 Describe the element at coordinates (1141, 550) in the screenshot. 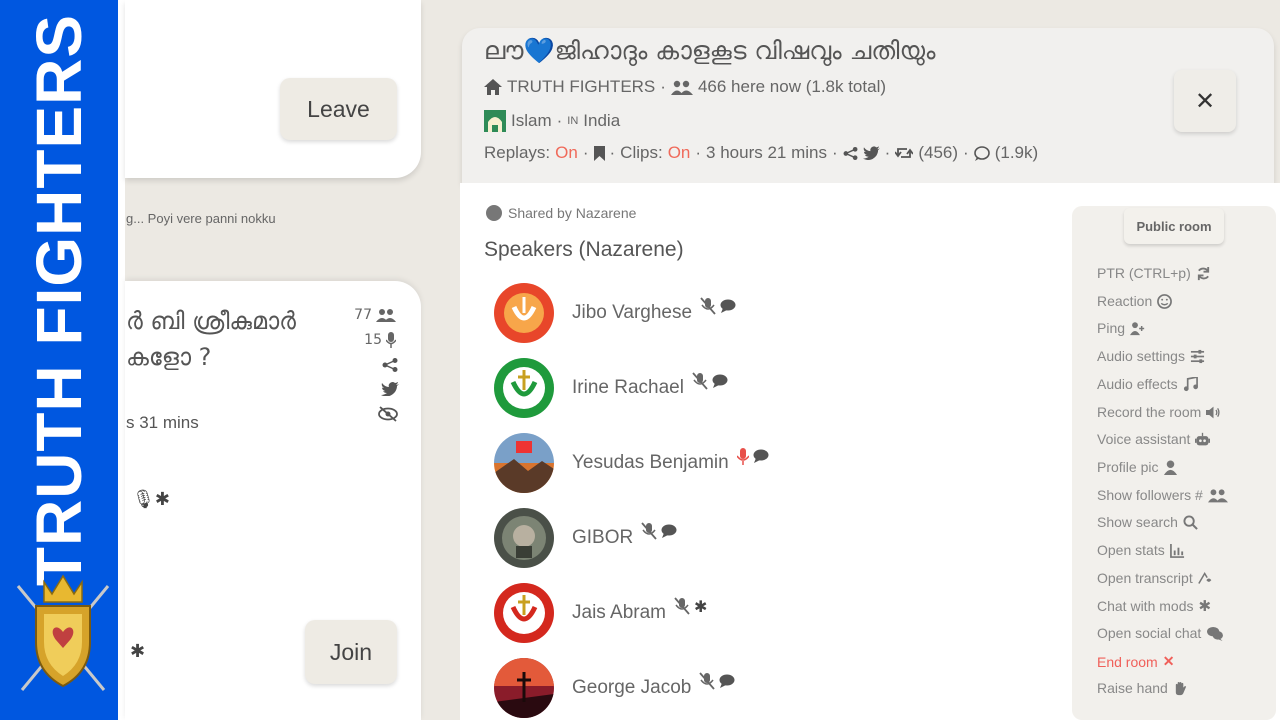

I see `menu-item-open-stats: Open stats` at that location.